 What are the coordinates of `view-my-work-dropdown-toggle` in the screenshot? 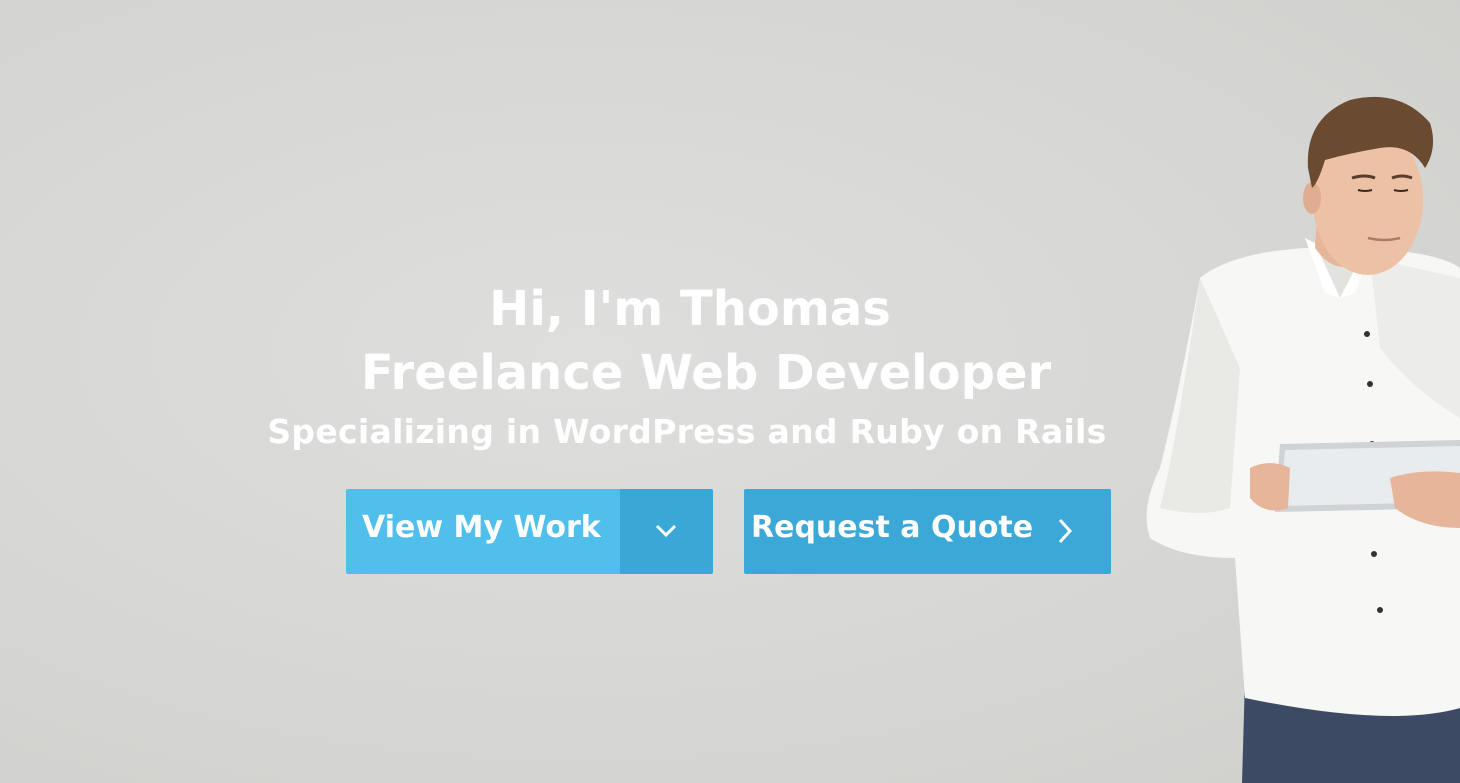 It's located at (666, 531).